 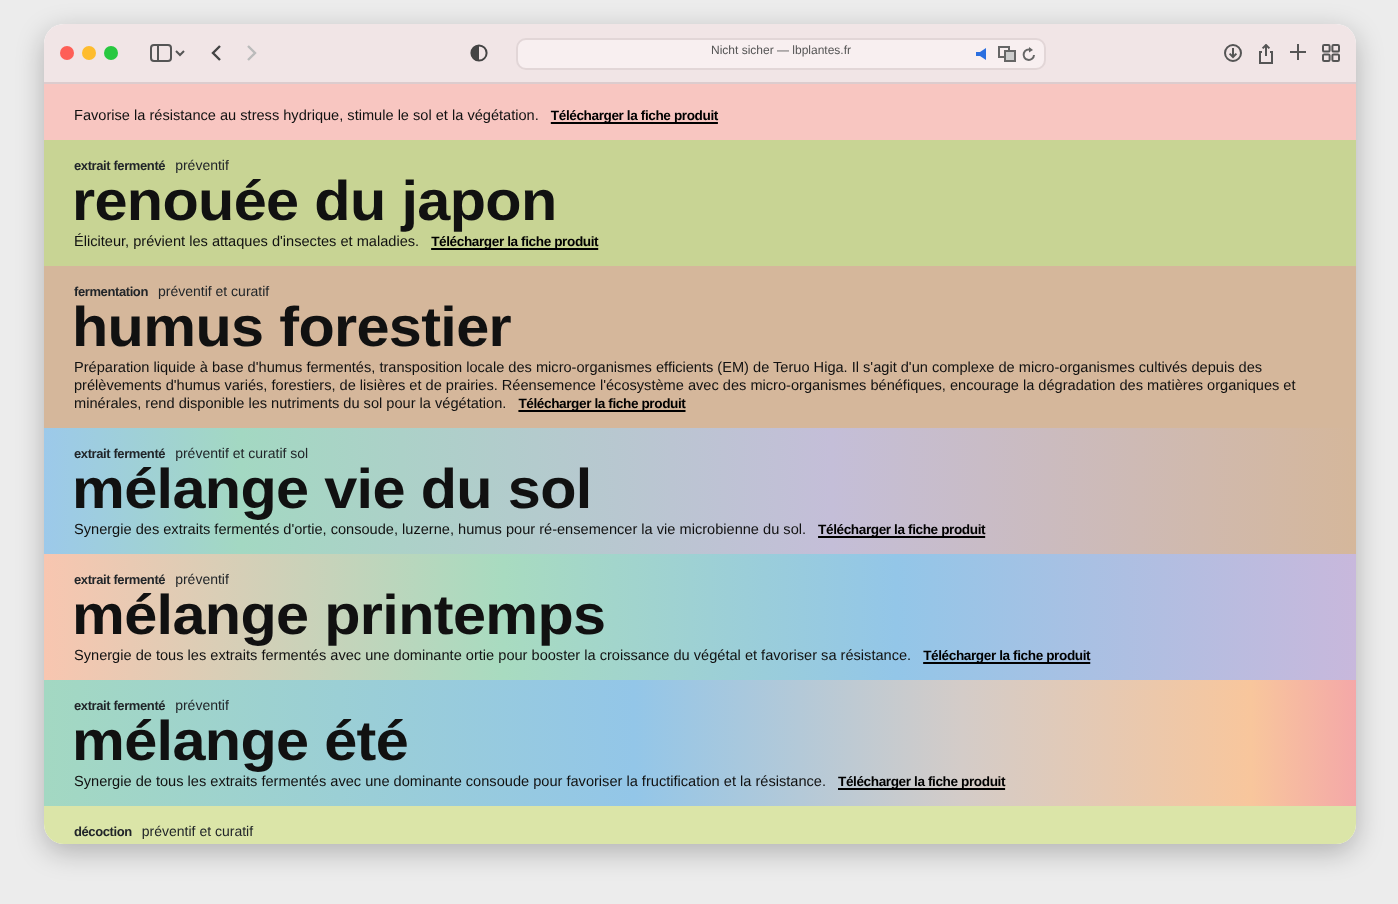 I want to click on tab-overview-icon, so click(x=1331, y=52).